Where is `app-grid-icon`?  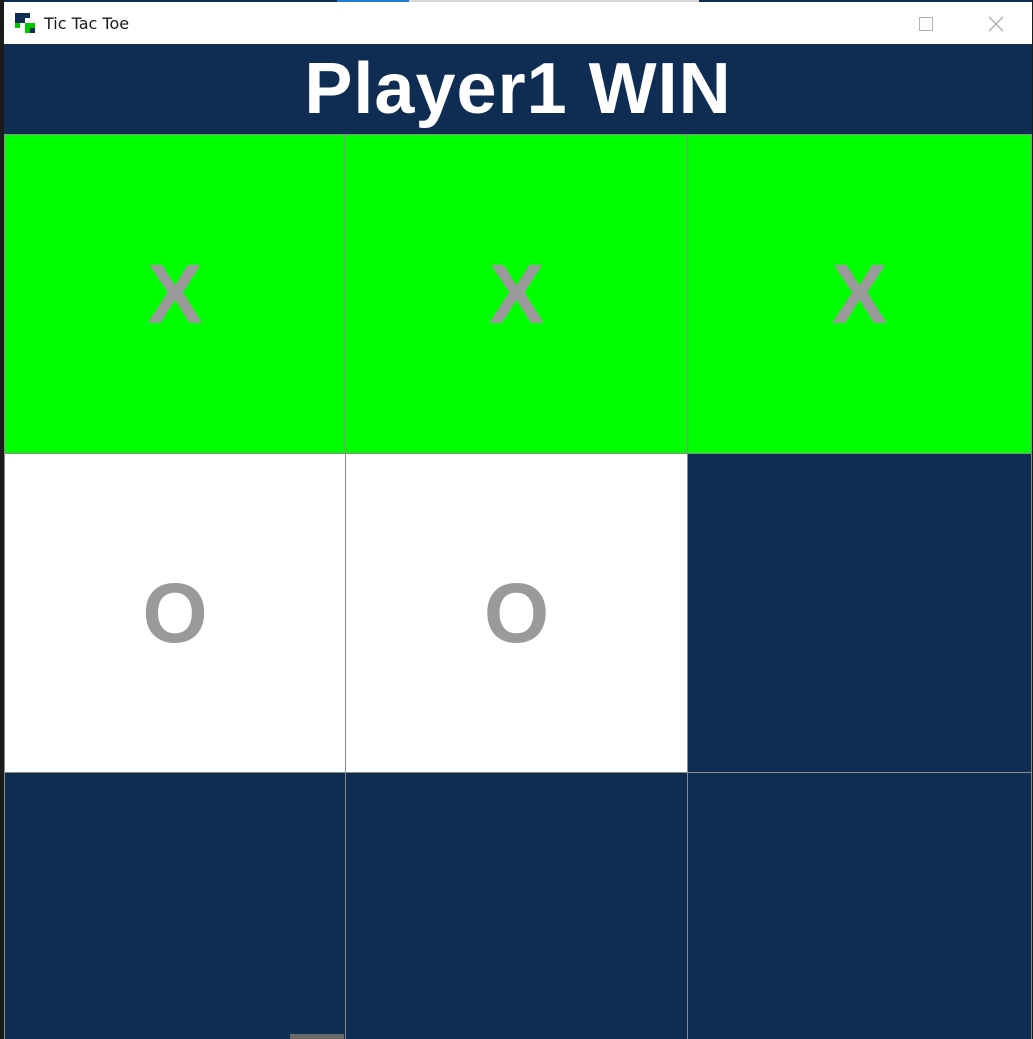
app-grid-icon is located at coordinates (26, 23).